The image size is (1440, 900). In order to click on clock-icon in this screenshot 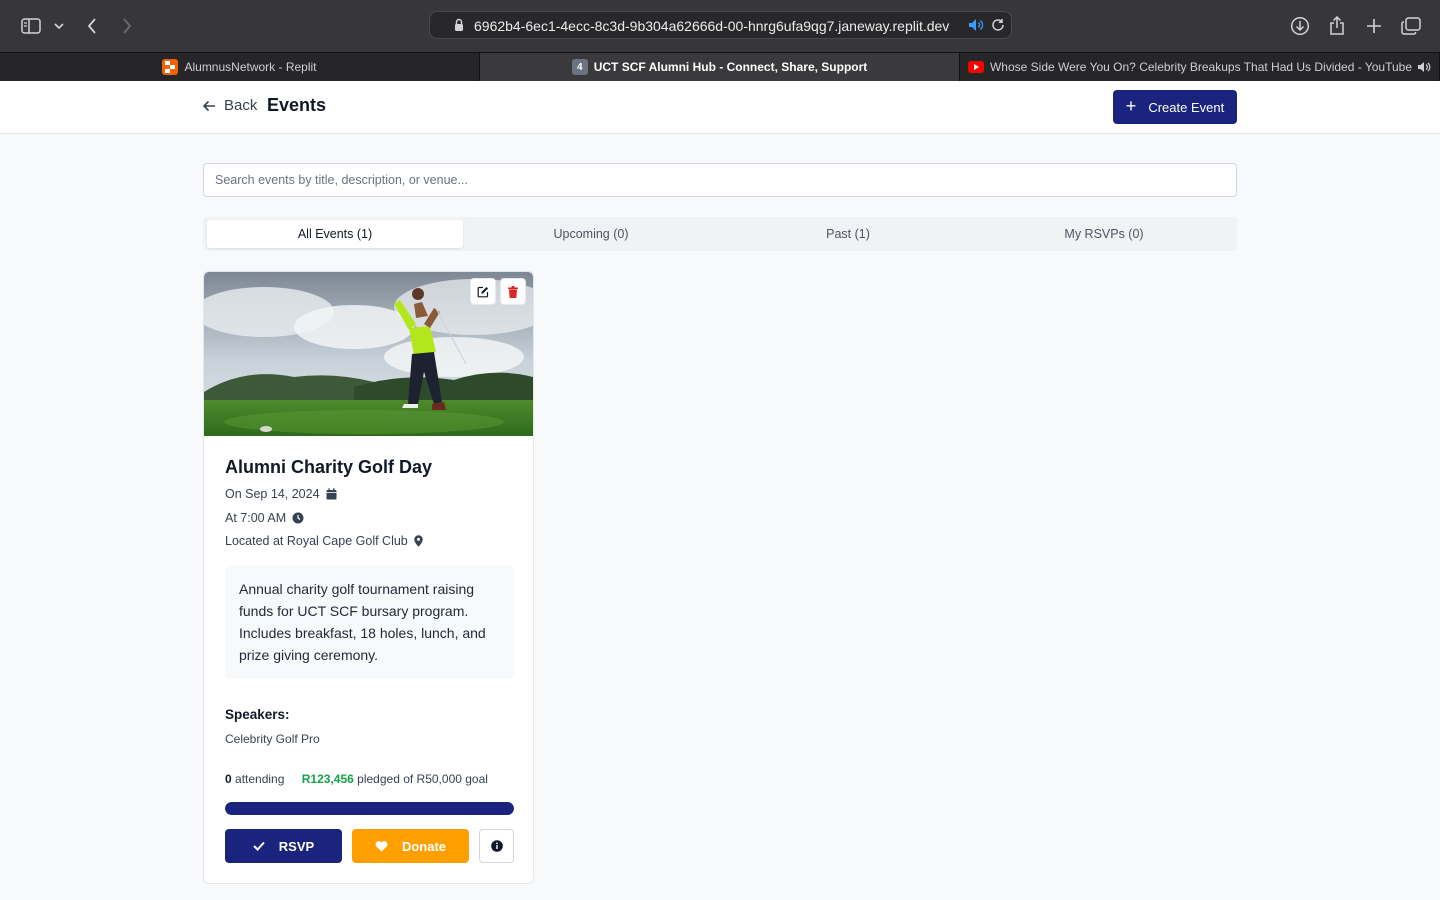, I will do `click(298, 518)`.